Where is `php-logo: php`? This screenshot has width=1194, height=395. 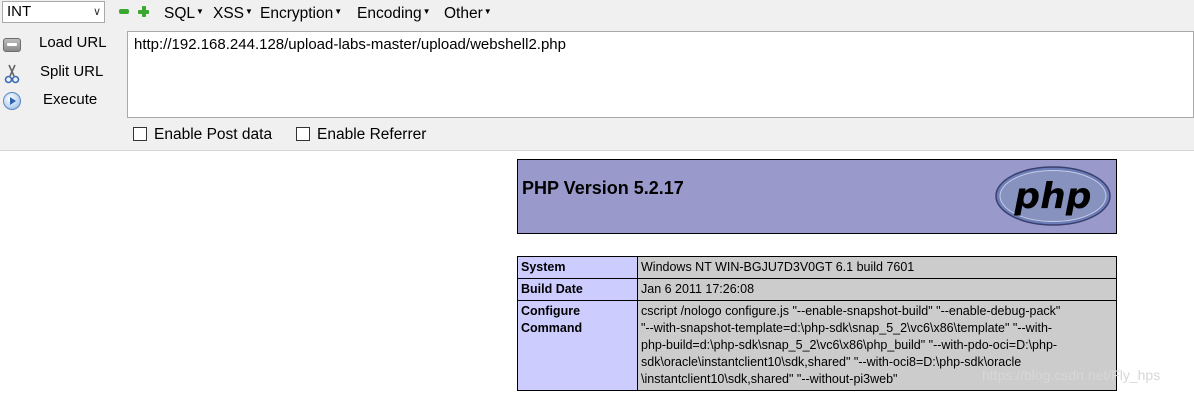 php-logo: php is located at coordinates (1053, 196).